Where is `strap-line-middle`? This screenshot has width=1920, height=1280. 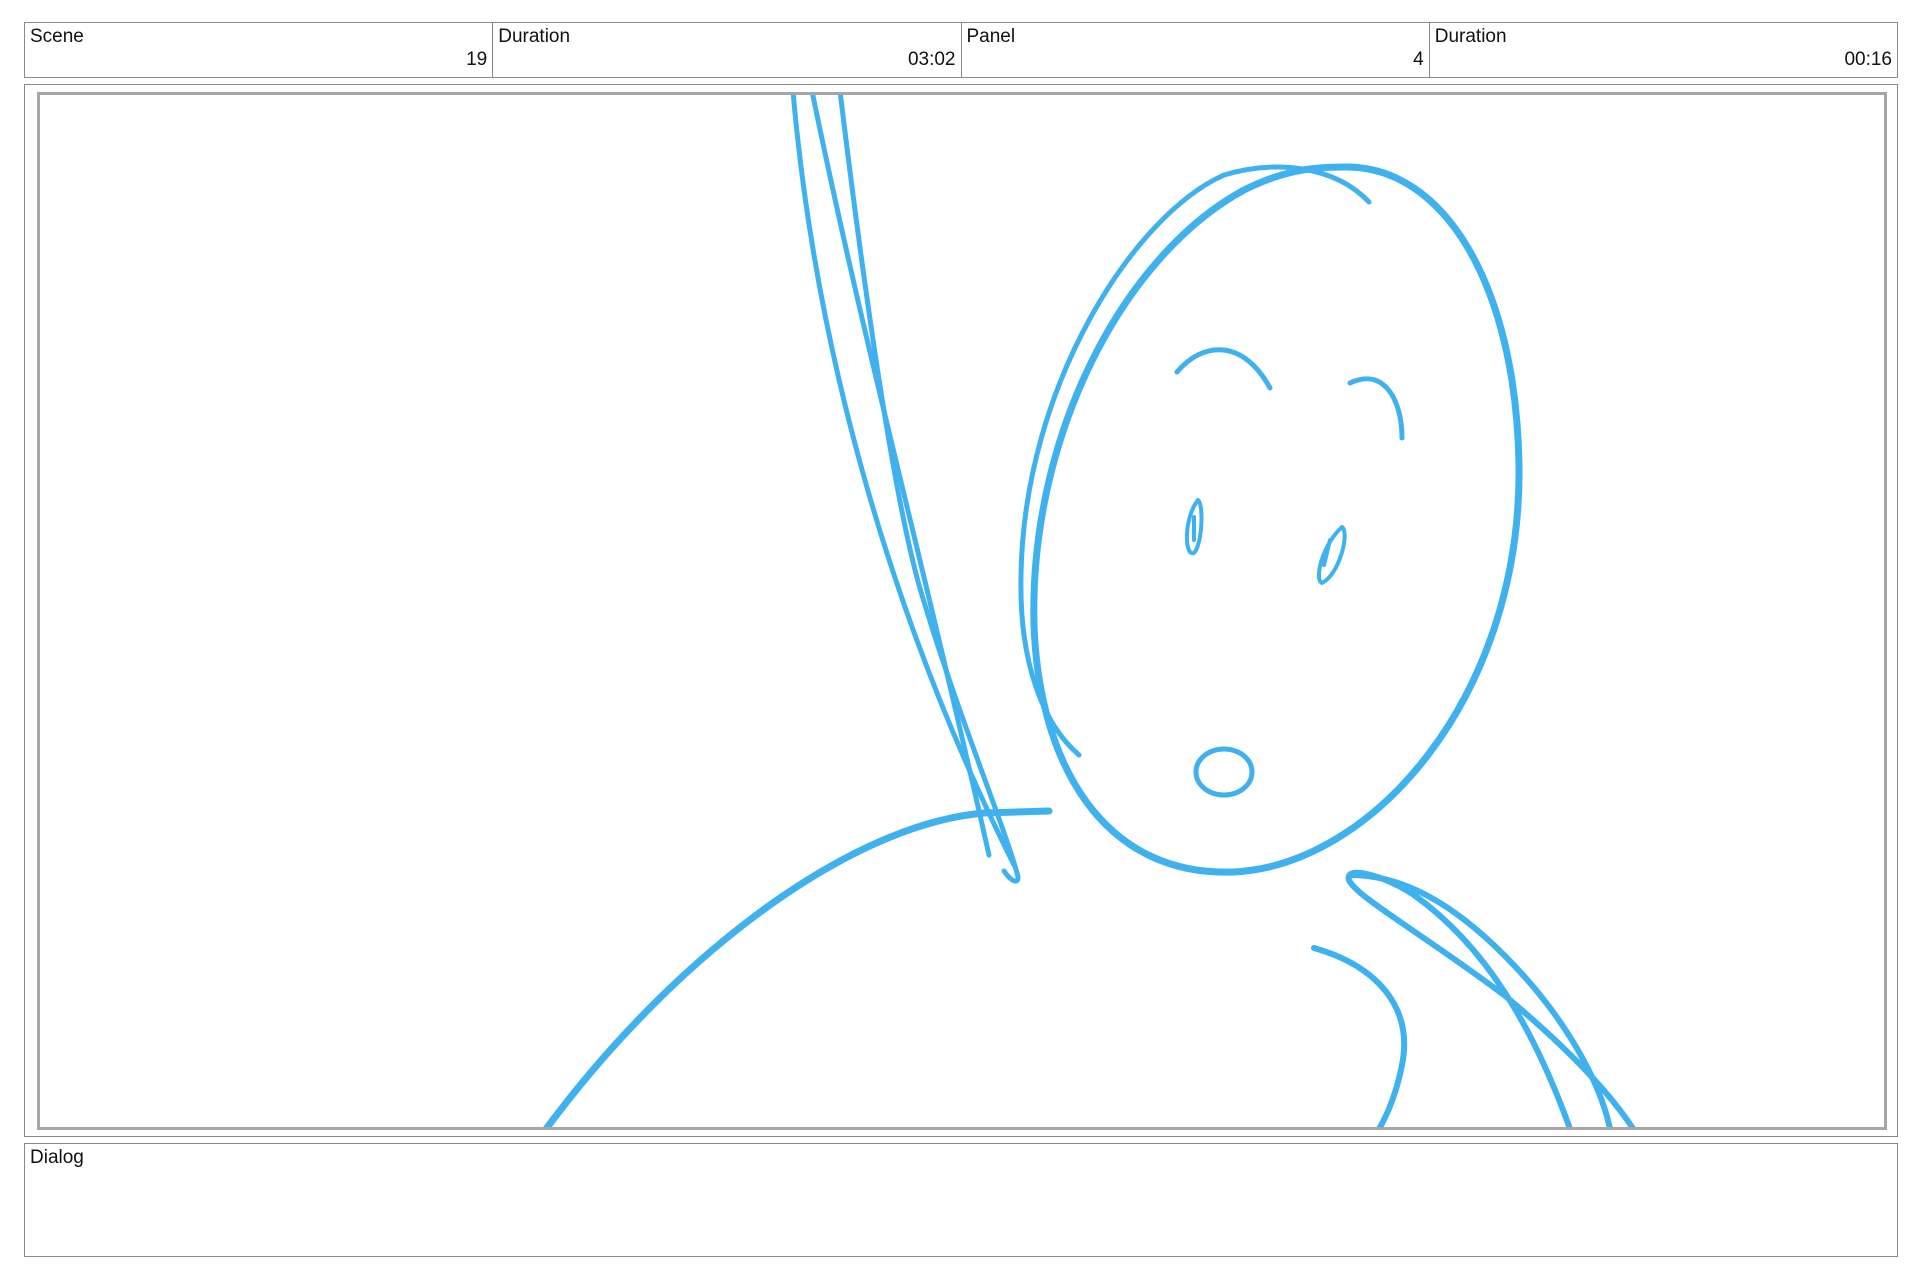 strap-line-middle is located at coordinates (901, 476).